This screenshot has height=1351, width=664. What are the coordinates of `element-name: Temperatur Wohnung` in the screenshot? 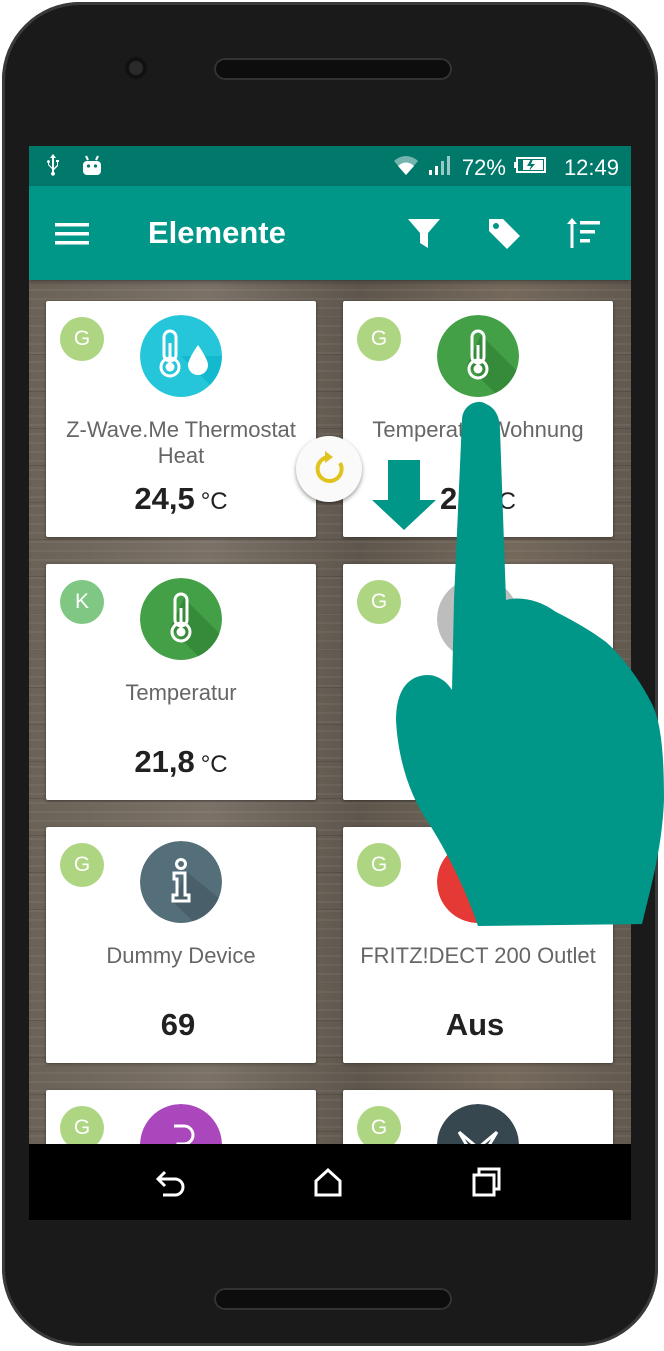 It's located at (478, 429).